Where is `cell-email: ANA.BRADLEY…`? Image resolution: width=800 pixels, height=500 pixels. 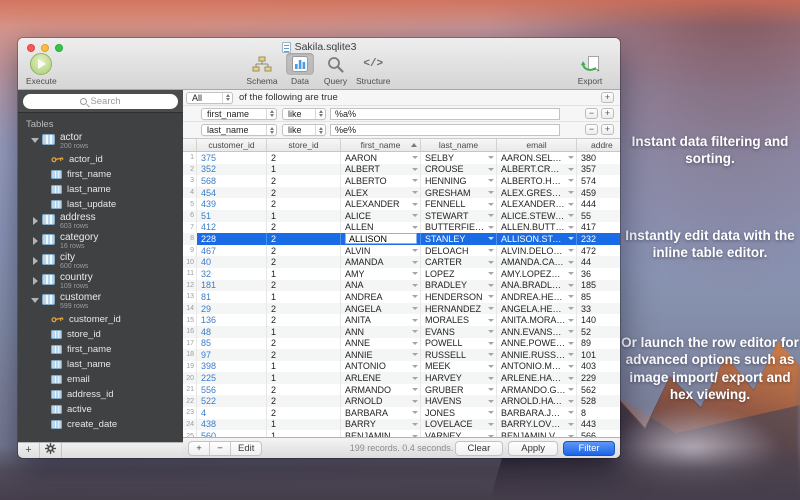 cell-email: ANA.BRADLEY… is located at coordinates (537, 285).